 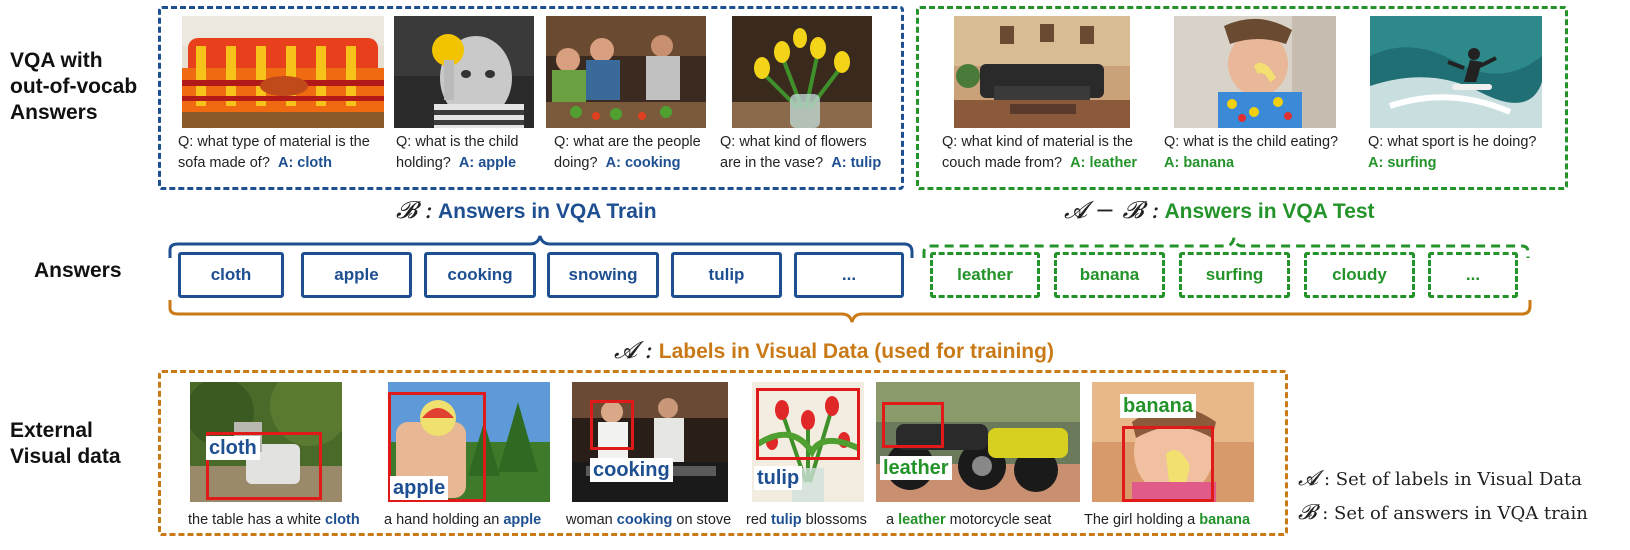 What do you see at coordinates (480, 275) in the screenshot?
I see `answer-box-cooking: cooking` at bounding box center [480, 275].